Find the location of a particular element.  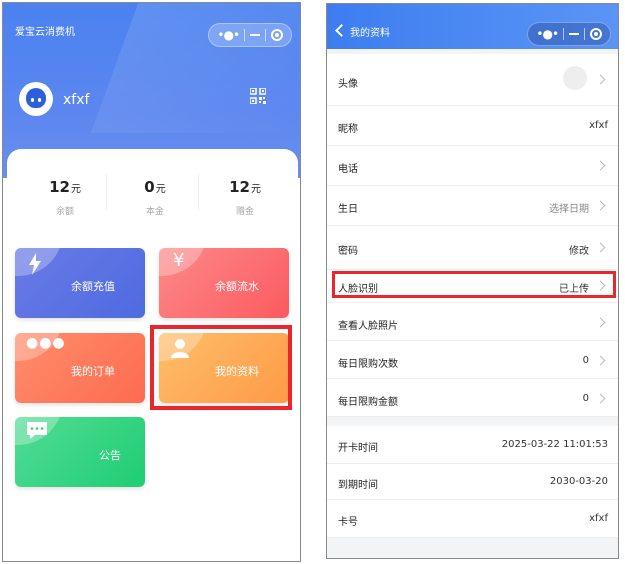

row-label: 查看人脸照片 is located at coordinates (368, 326).